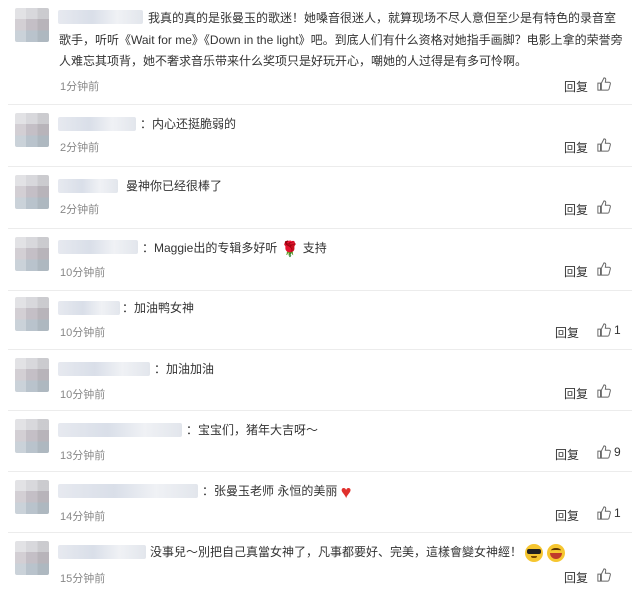 The width and height of the screenshot is (640, 595). What do you see at coordinates (83, 579) in the screenshot?
I see `comment-time: 15分钟前` at bounding box center [83, 579].